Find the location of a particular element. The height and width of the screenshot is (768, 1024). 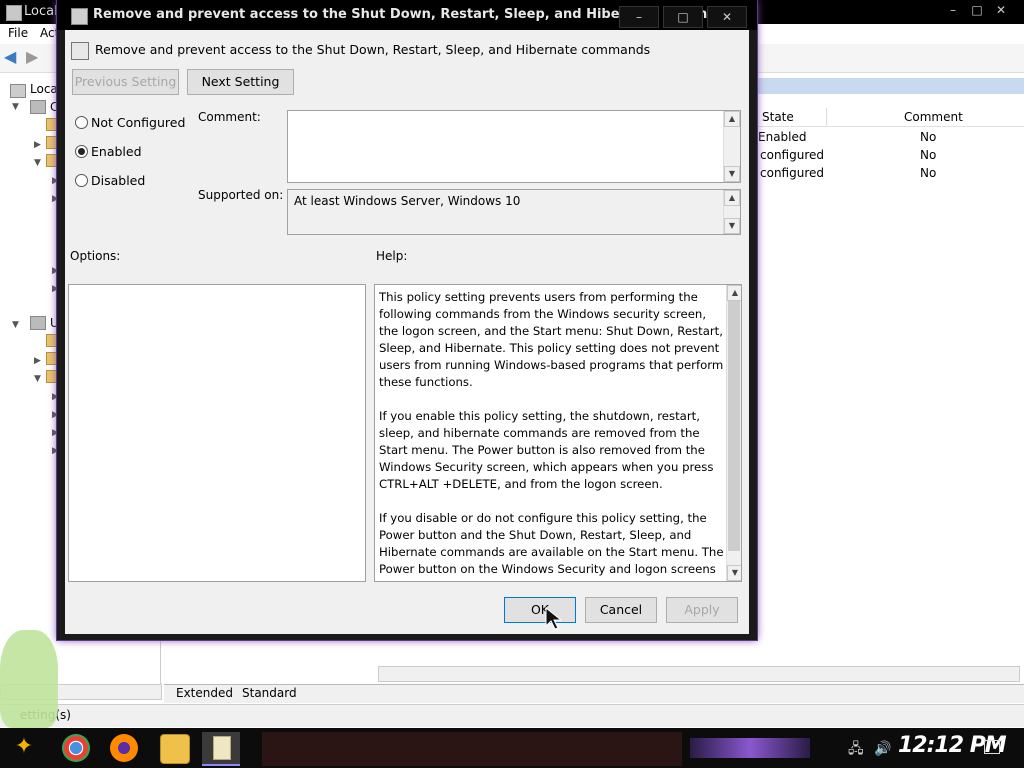

statusbar: etting(s) is located at coordinates (512, 715).